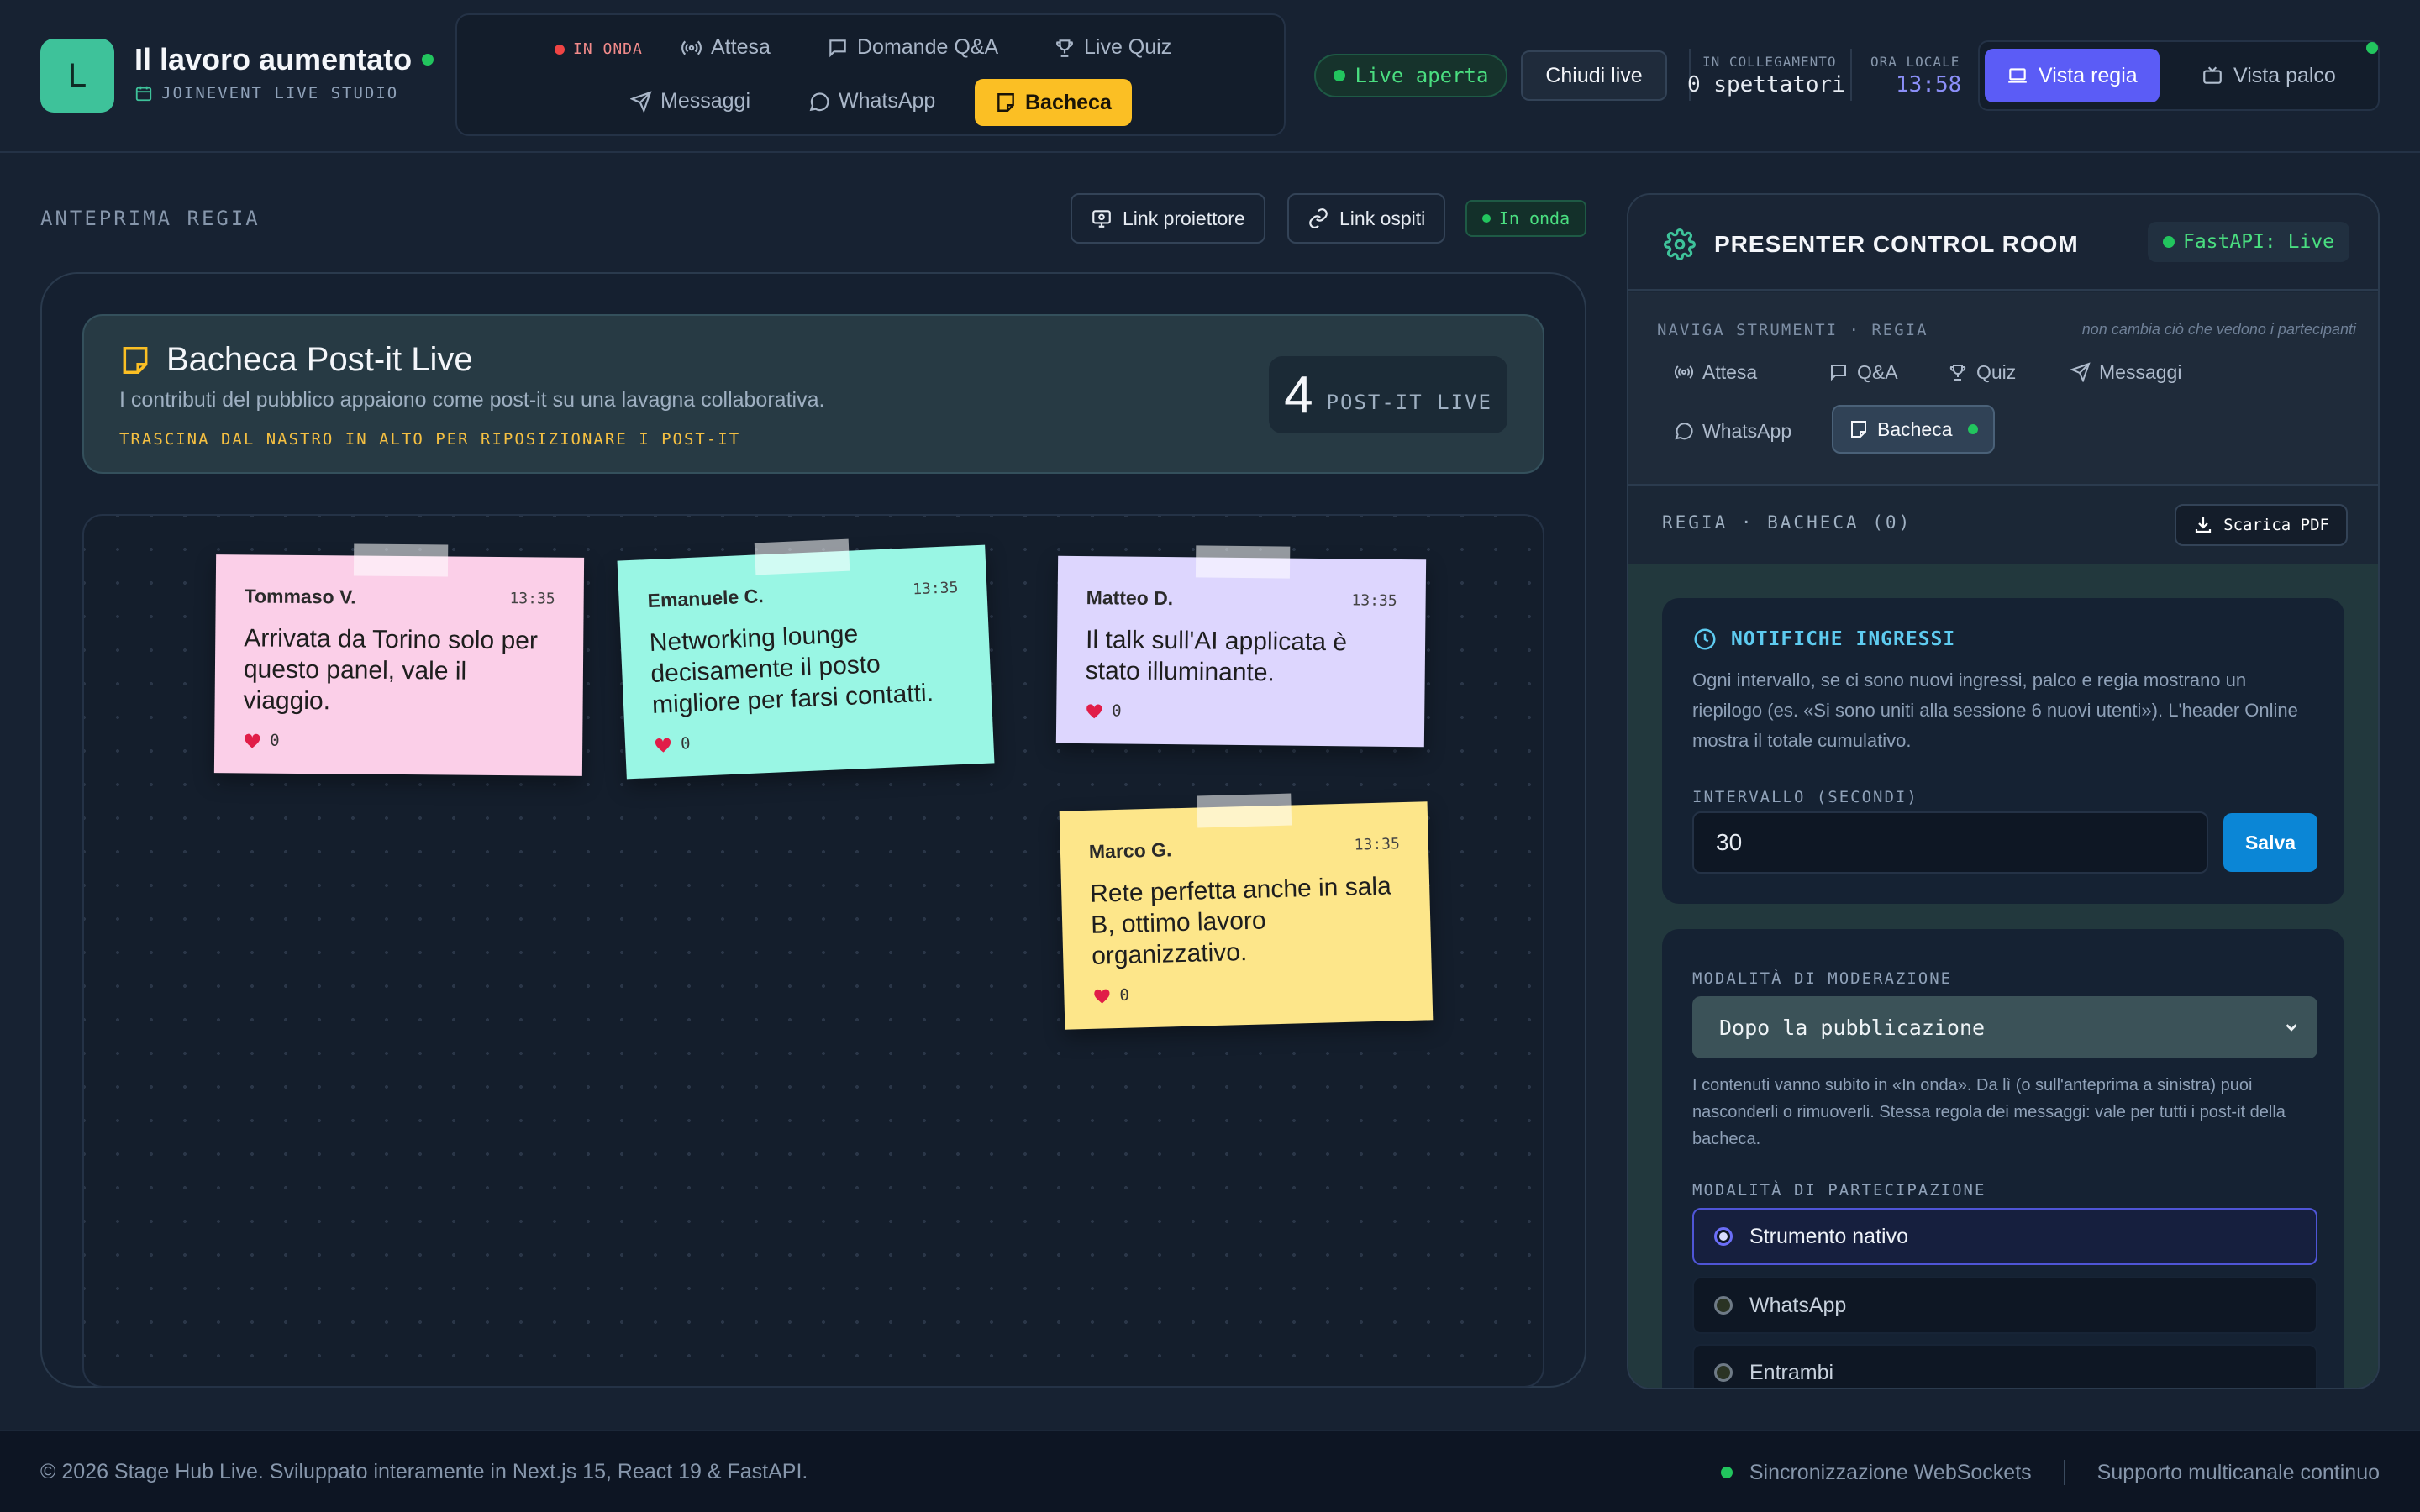 This screenshot has width=2420, height=1512. What do you see at coordinates (2004, 1027) in the screenshot?
I see `moderation-select: Dopo la pubblicazione` at bounding box center [2004, 1027].